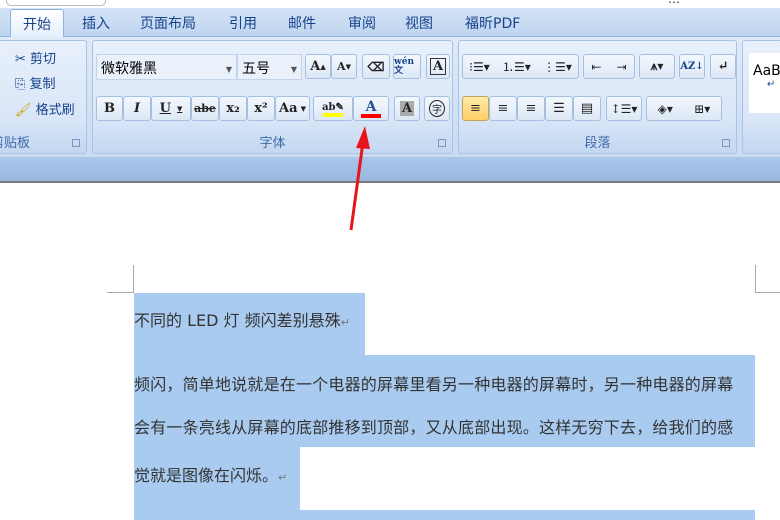  Describe the element at coordinates (35, 57) in the screenshot. I see `cut-button: ✂ 剪切` at that location.